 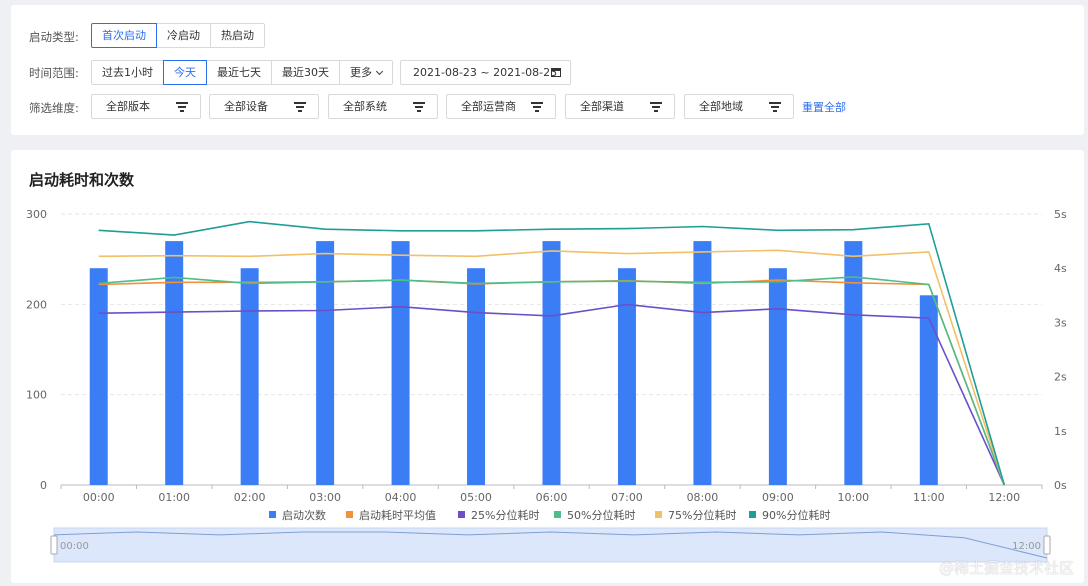 I want to click on x-tick-label: 06:00, so click(x=552, y=497).